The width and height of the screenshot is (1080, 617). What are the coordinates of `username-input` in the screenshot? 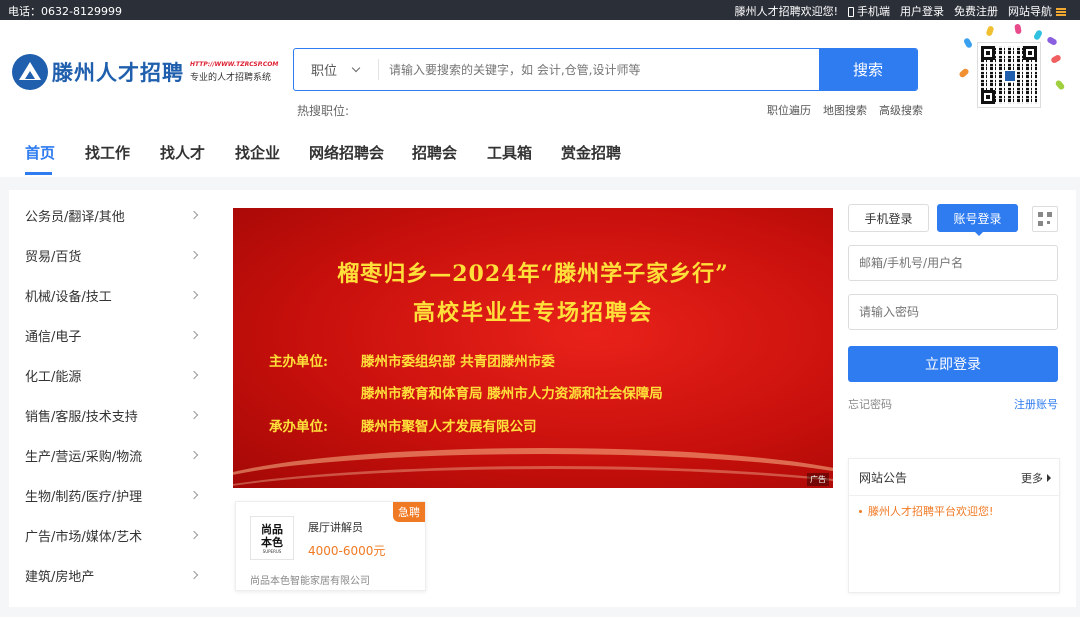 It's located at (953, 263).